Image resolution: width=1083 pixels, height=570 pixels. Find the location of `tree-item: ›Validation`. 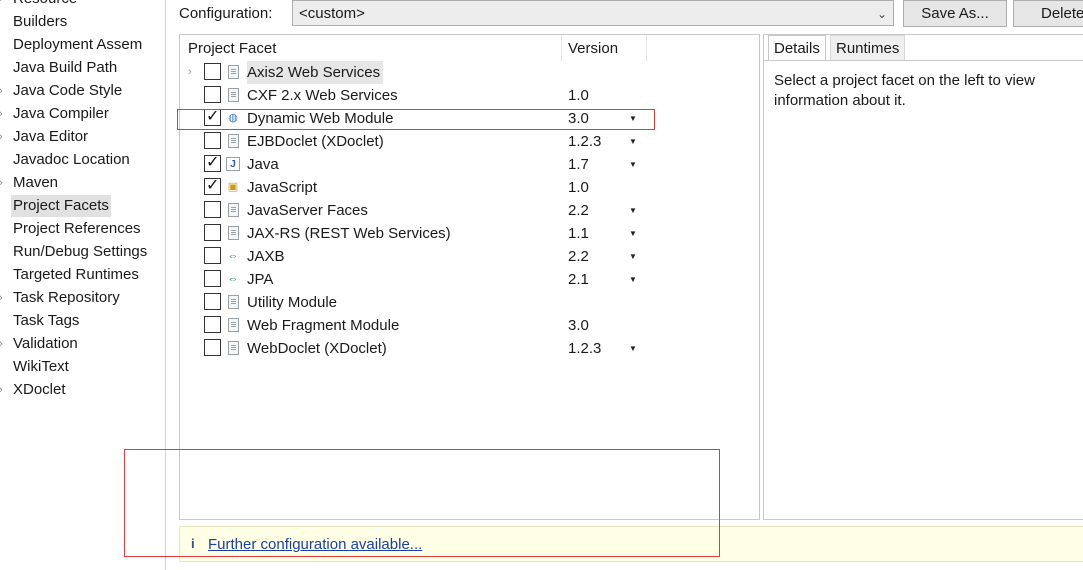

tree-item: ›Validation is located at coordinates (82, 344).